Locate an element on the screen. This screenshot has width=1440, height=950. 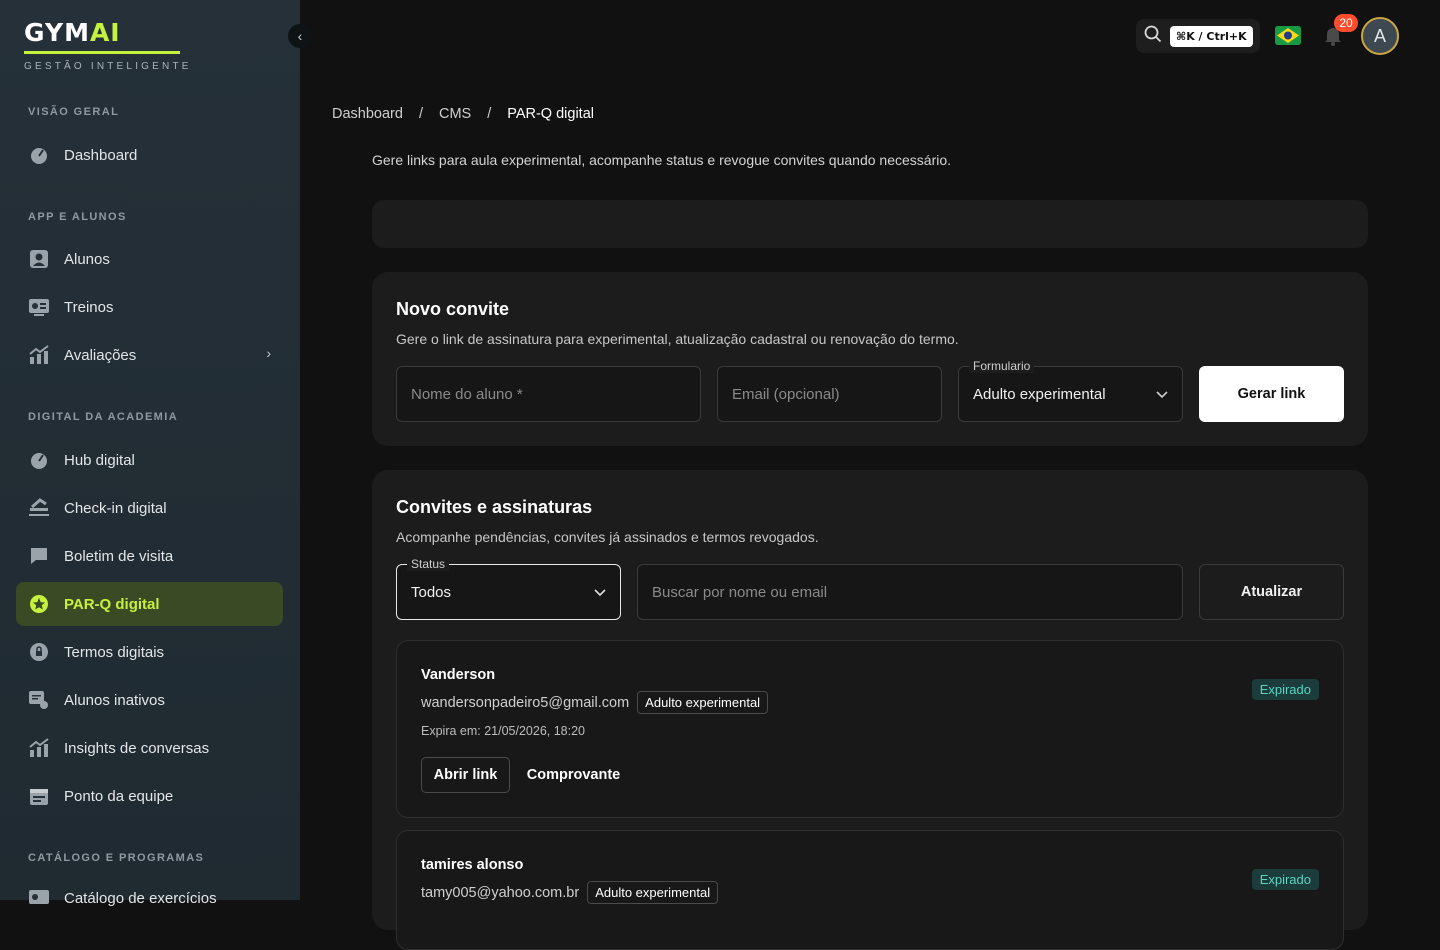
brand-tagline: GESTÃO INTELIGENTE is located at coordinates (108, 66).